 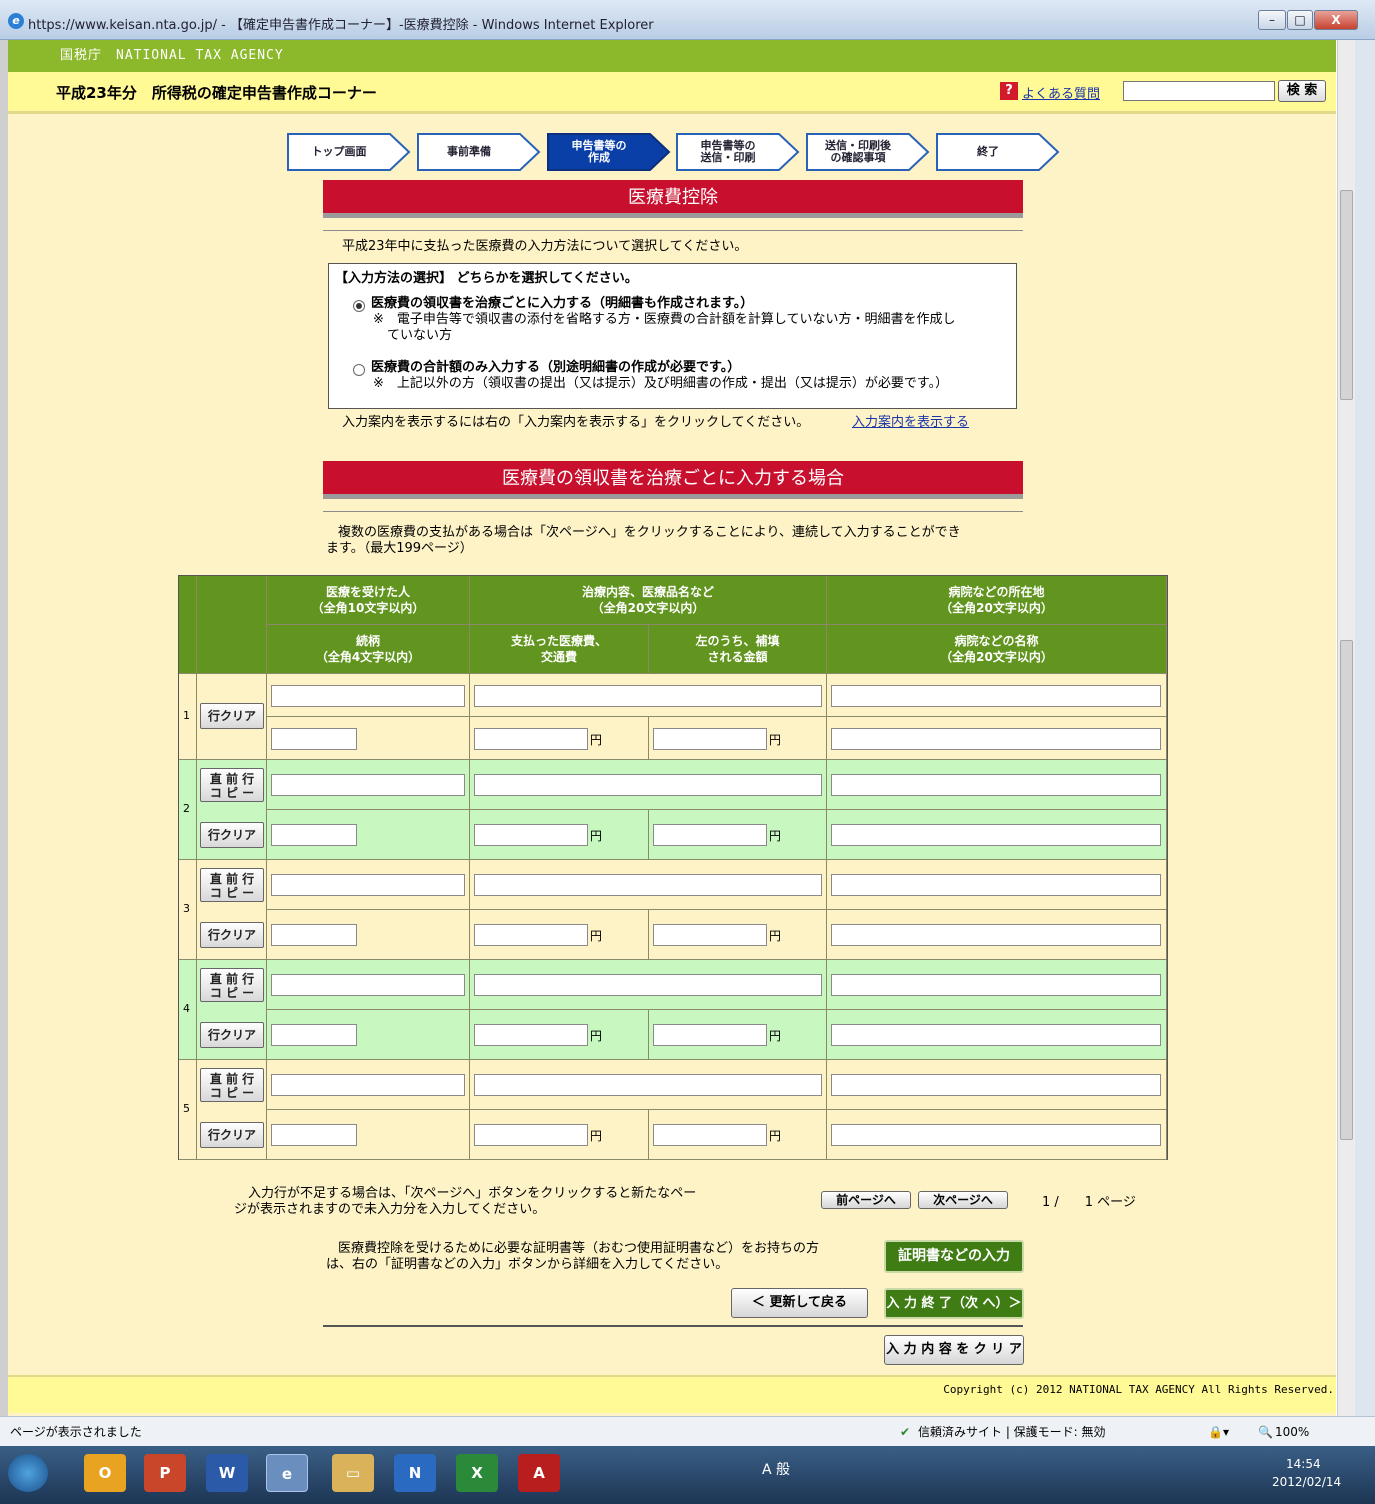 What do you see at coordinates (673, 199) in the screenshot?
I see `section-title-medical-deduction: 医療費控除` at bounding box center [673, 199].